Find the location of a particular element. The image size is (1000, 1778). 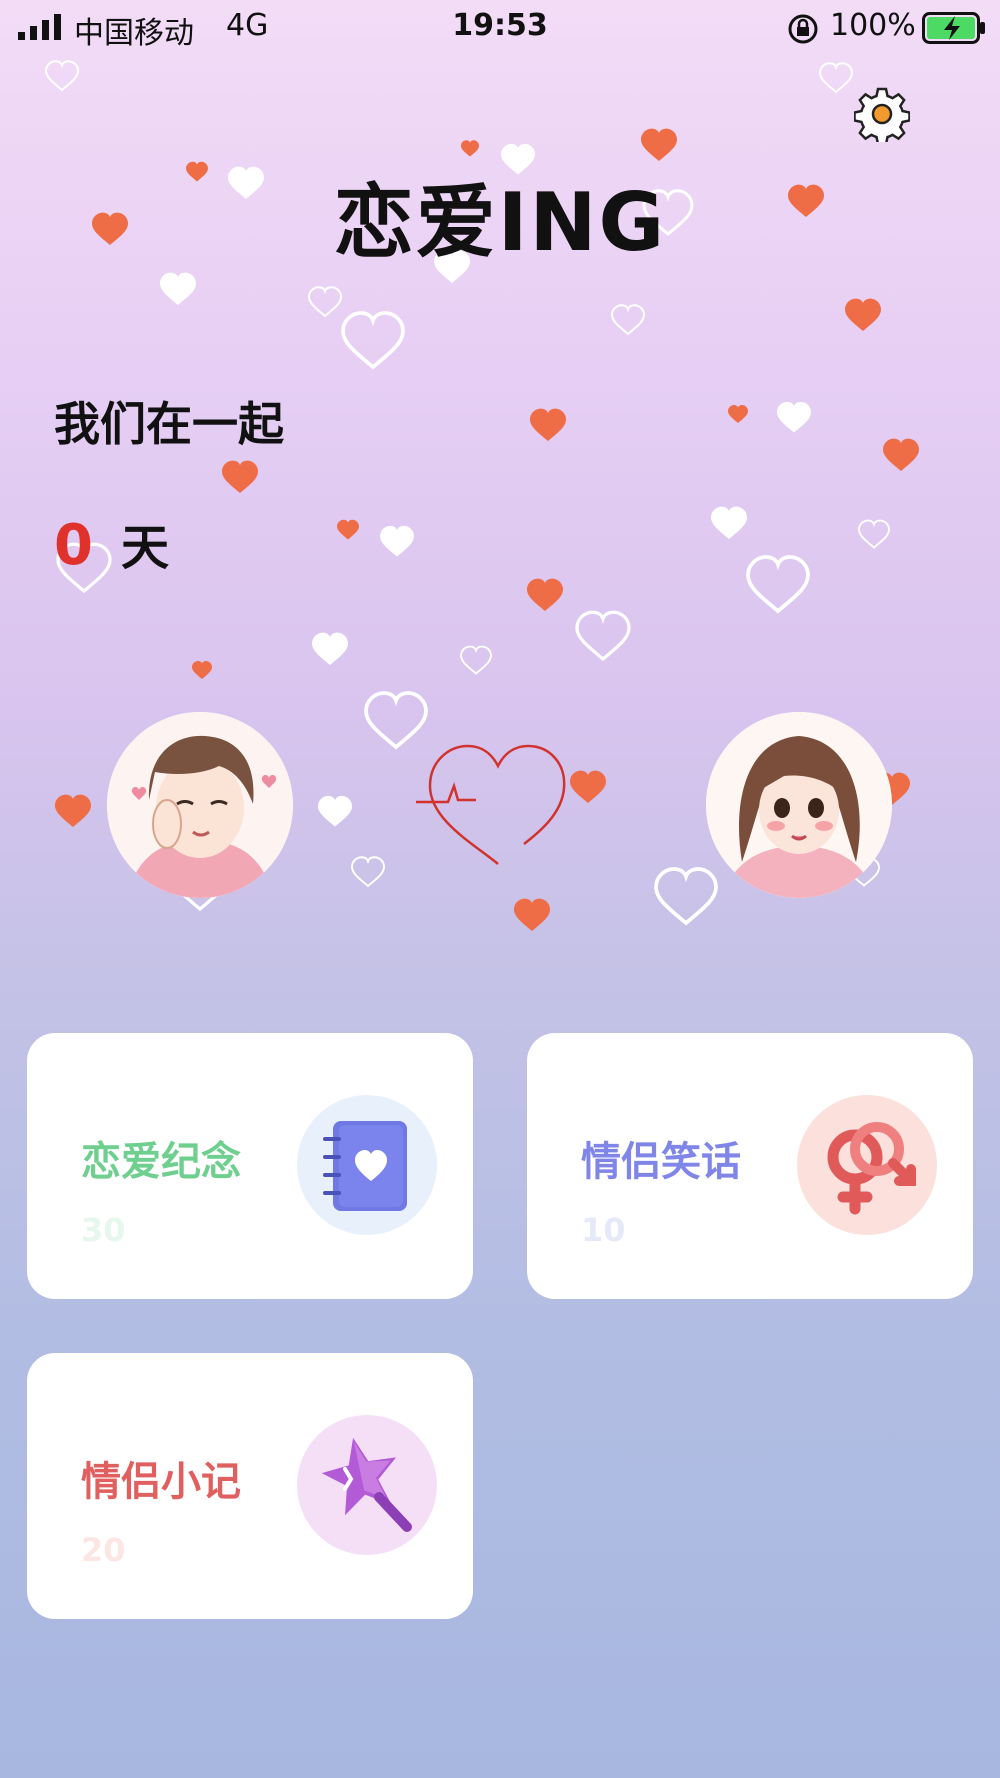

card-count: 30 is located at coordinates (103, 1230).